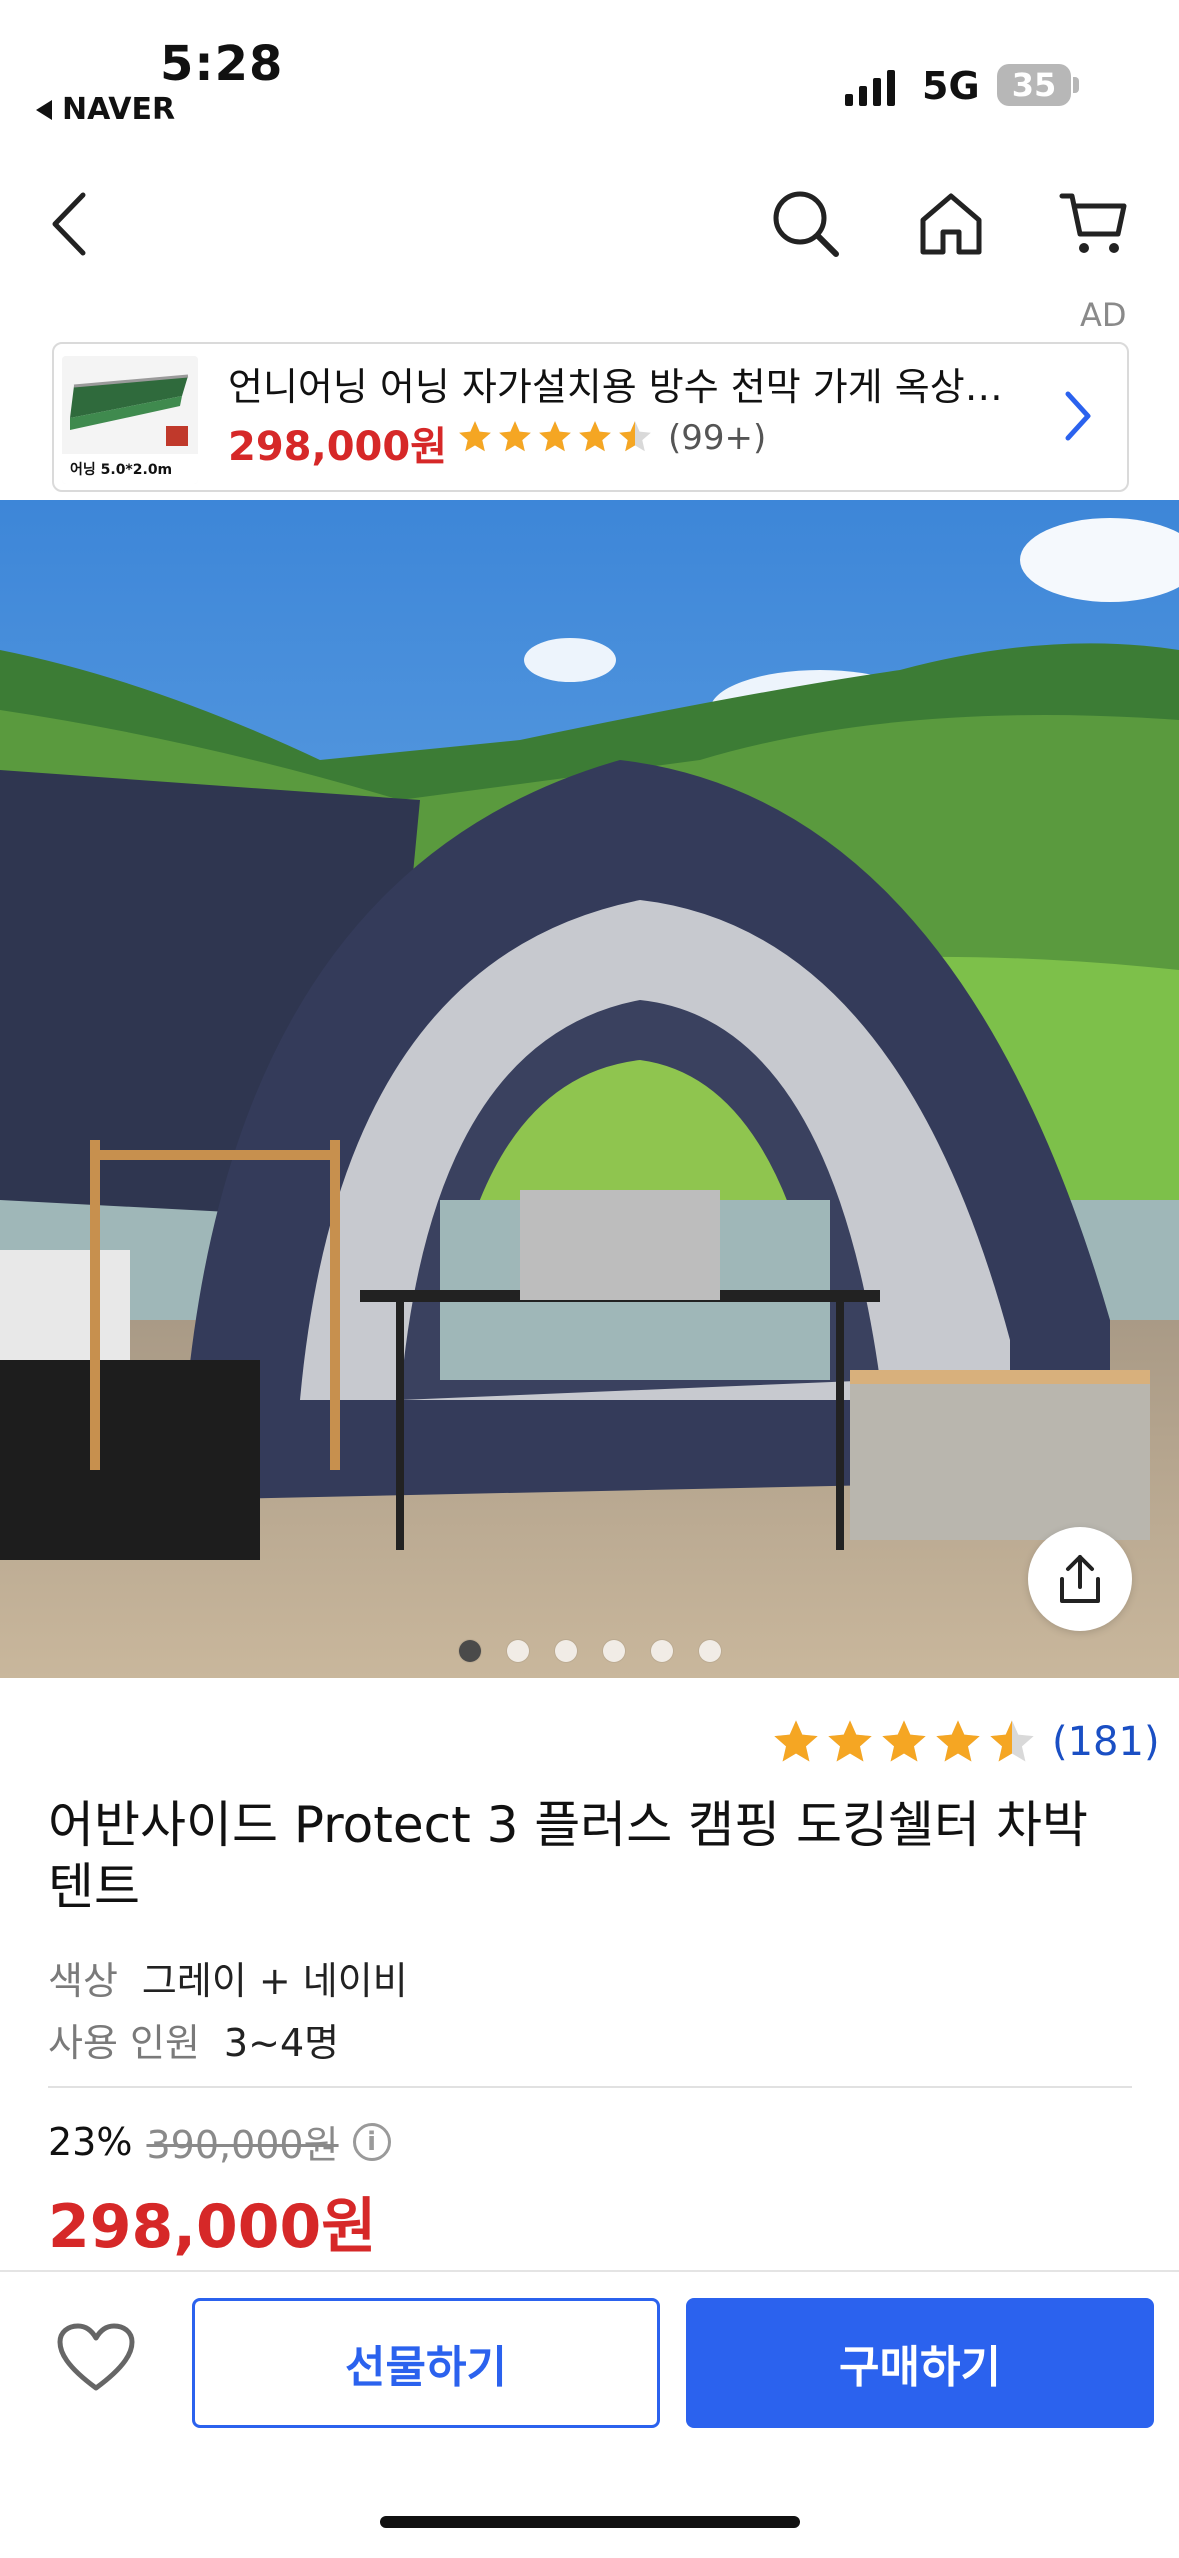  I want to click on awning-image: 어닝 5.0*2.0m, so click(130, 420).